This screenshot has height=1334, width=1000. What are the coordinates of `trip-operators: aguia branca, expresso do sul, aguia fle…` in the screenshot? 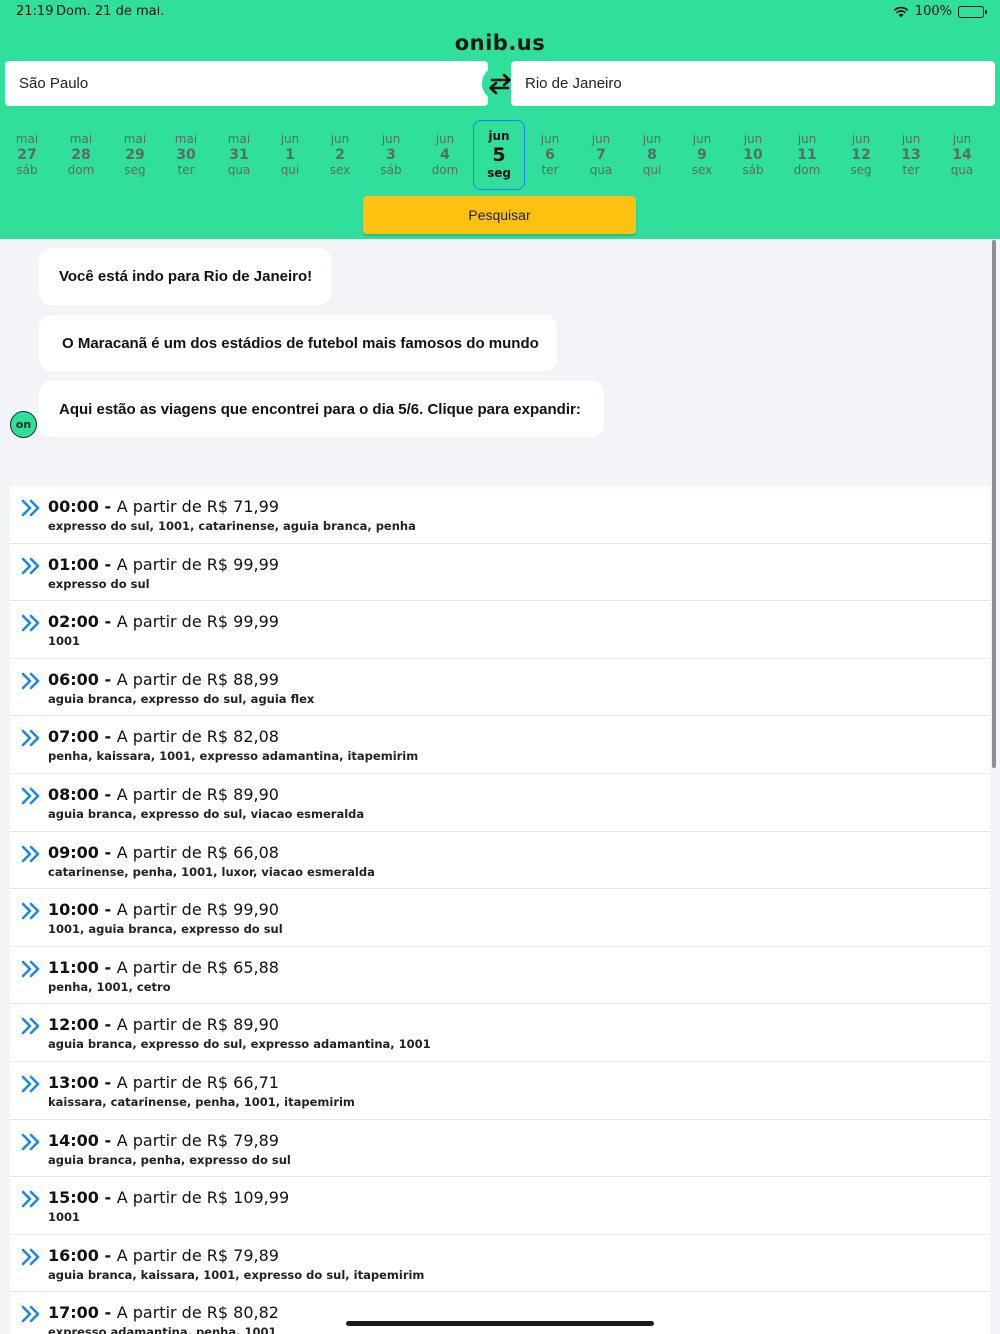 It's located at (181, 698).